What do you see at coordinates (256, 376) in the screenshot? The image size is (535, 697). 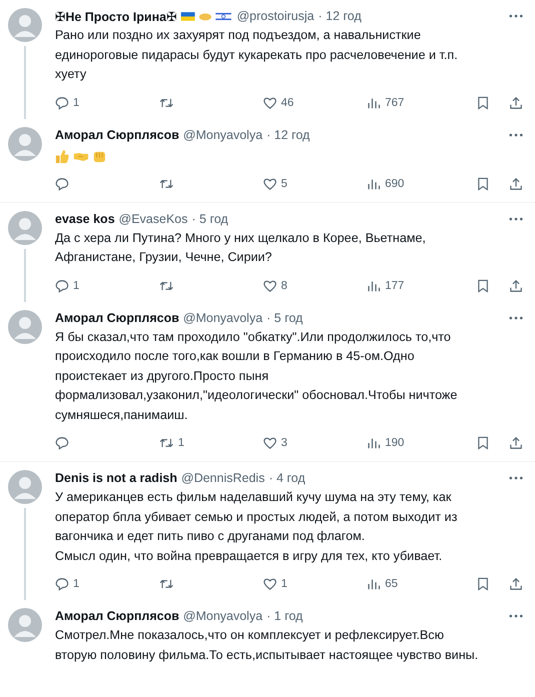 I see `post-text: Я бы сказал,что там проходило "обкатку".Или продолжилось то,что происходило после того,как вошли в Германию в 45-ом.Одно проистекает из другого.Просто пыня формализовал,узаконил,"идеологически" обосновал.Чтобы ничтоже сумняшеся,панимаиш.` at bounding box center [256, 376].